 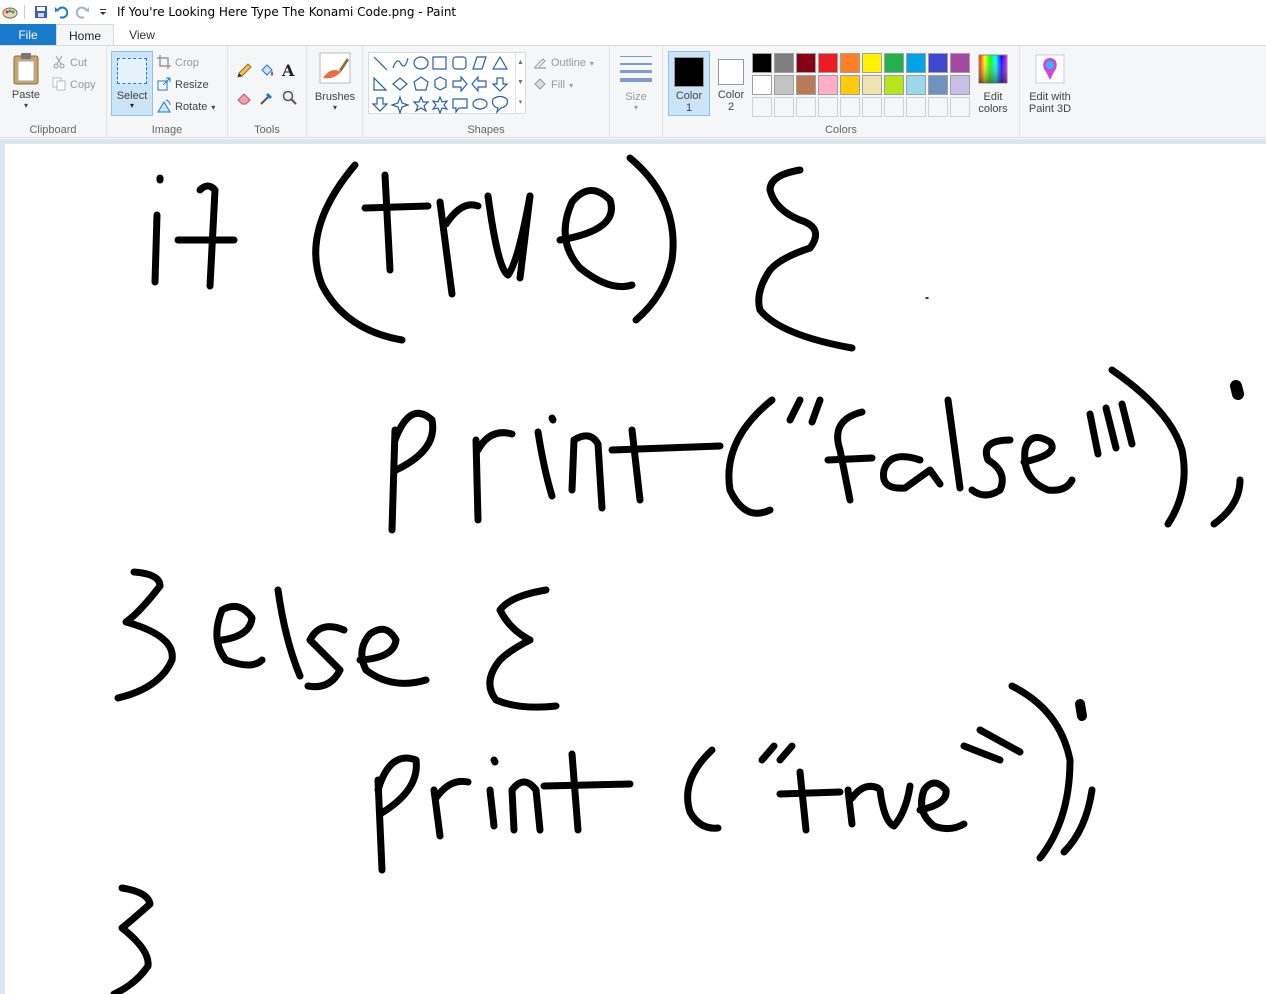 What do you see at coordinates (633, 35) in the screenshot?
I see `ribbon-tabs: File Home View` at bounding box center [633, 35].